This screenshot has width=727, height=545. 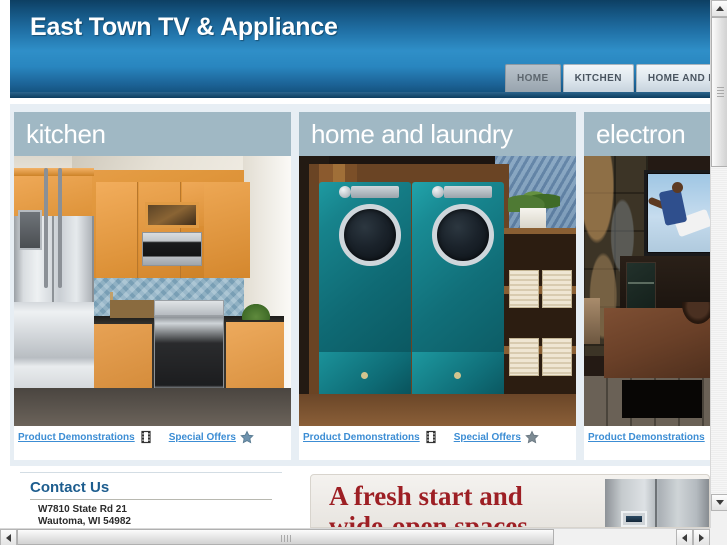 I want to click on chevron-right-icon, so click(x=701, y=537).